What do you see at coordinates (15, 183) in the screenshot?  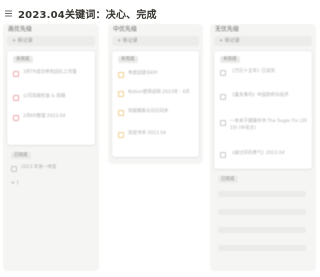 I see `count-label: ≡ 1` at bounding box center [15, 183].